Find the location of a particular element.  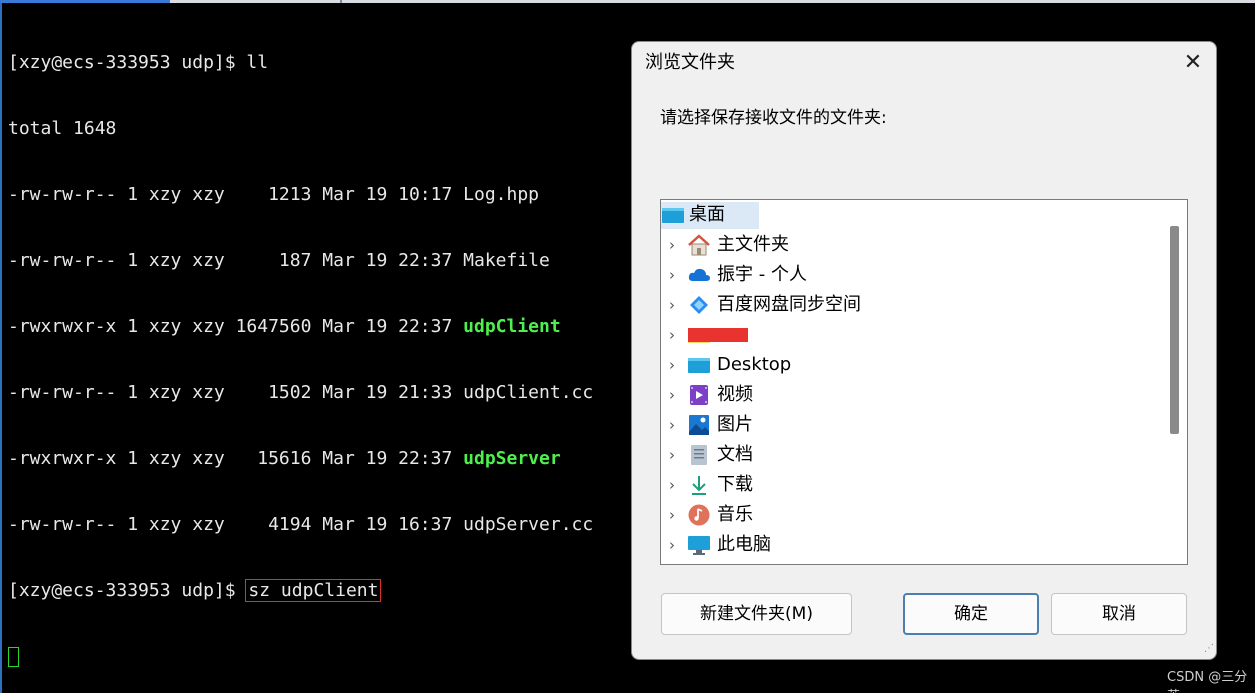

tree-item-desktop-root: 桌面 is located at coordinates (911, 215).